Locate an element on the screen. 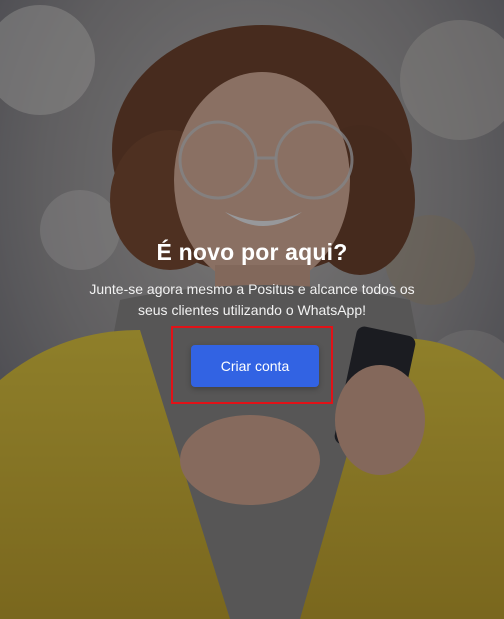 This screenshot has height=619, width=504. hero-title: É novo por aqui? is located at coordinates (252, 252).